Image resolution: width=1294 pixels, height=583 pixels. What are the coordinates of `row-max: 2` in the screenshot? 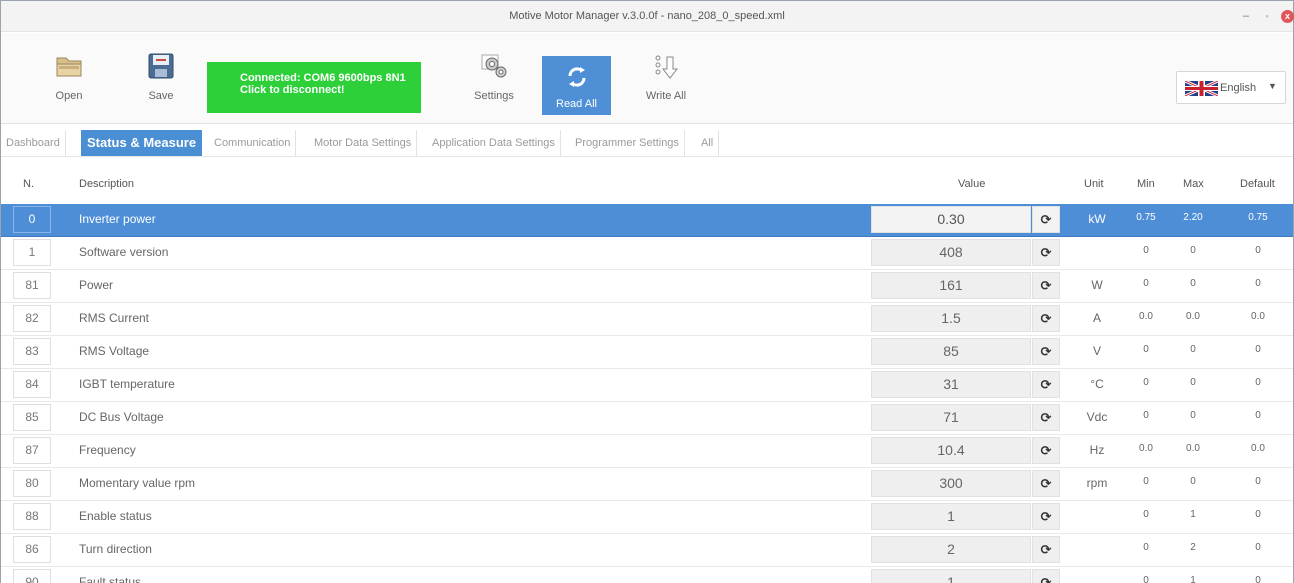 It's located at (1193, 547).